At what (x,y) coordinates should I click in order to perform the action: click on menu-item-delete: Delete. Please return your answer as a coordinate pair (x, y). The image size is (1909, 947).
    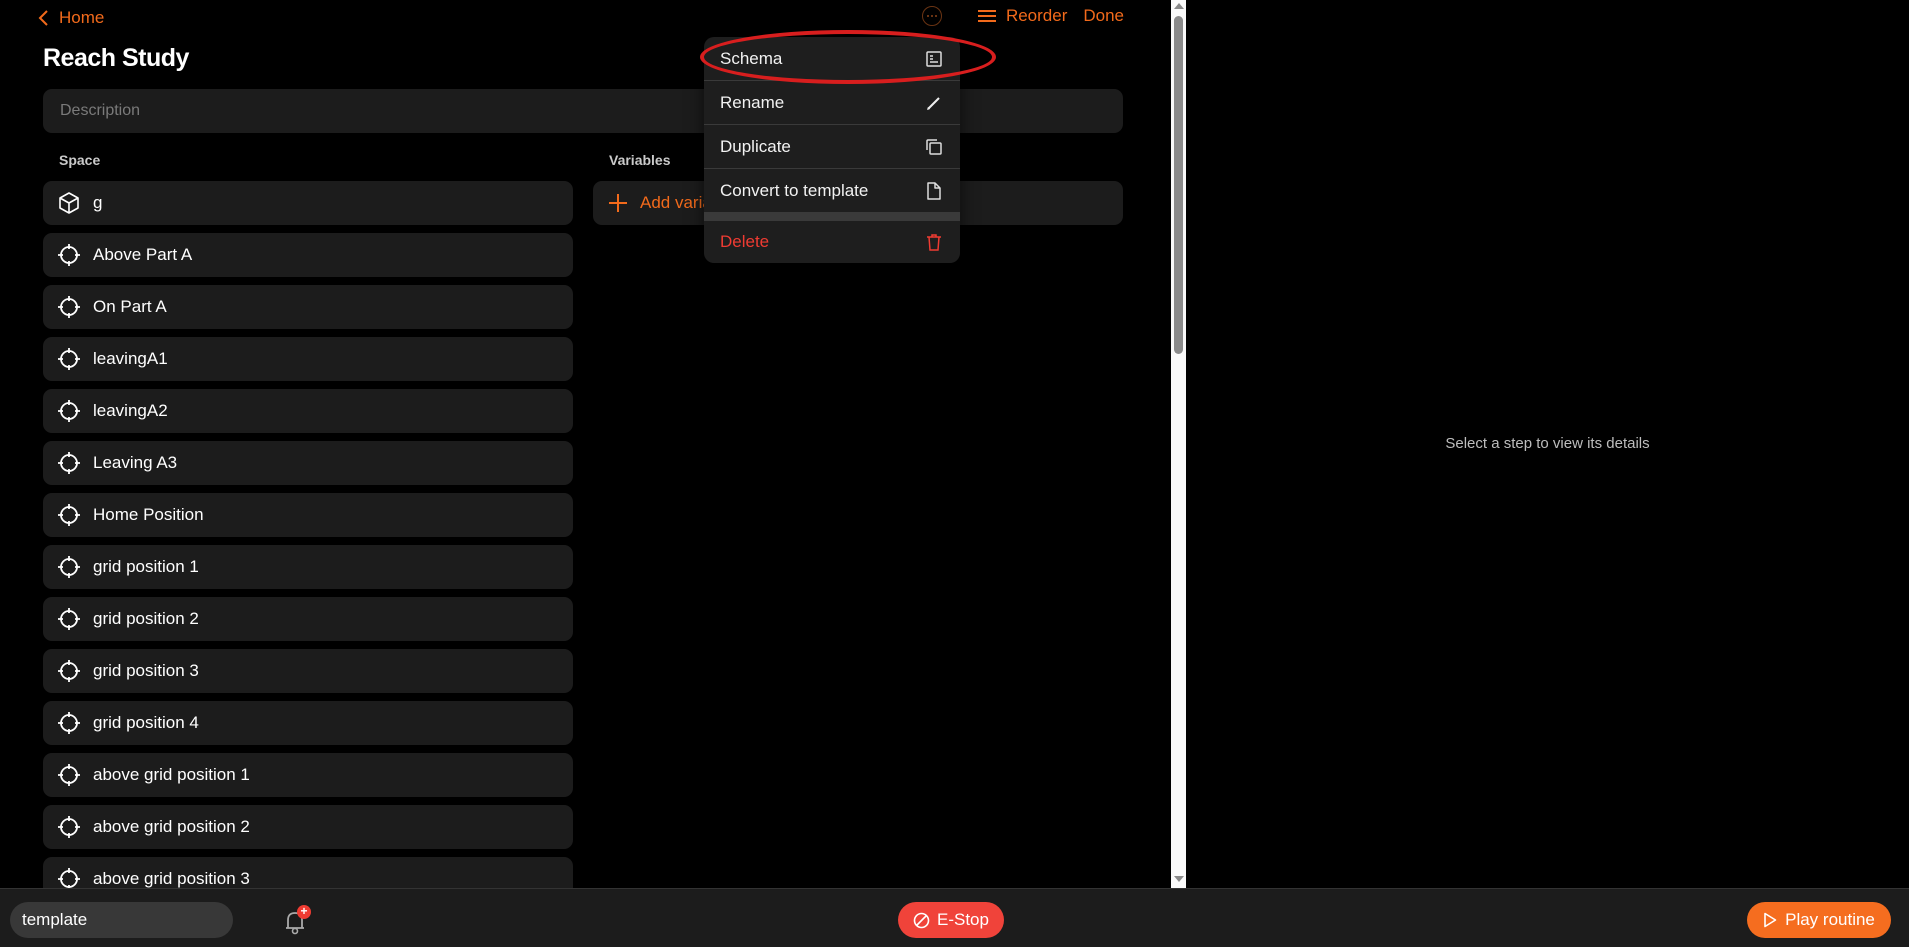
    Looking at the image, I should click on (832, 242).